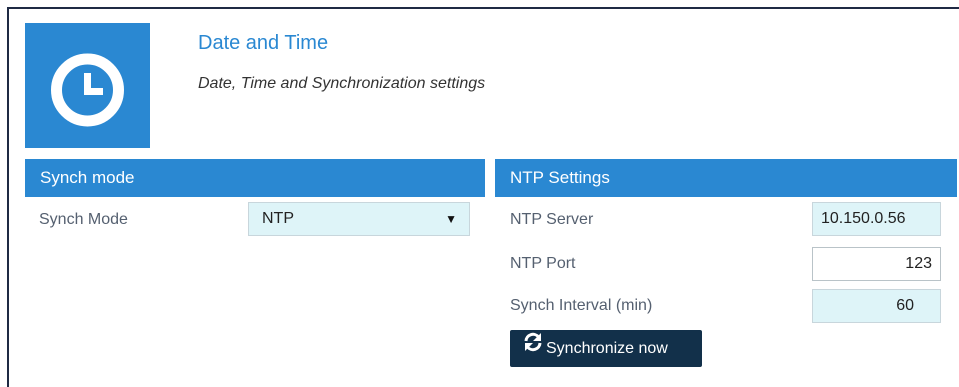  Describe the element at coordinates (581, 305) in the screenshot. I see `synch-interval-label: Synch Interval (min)` at that location.